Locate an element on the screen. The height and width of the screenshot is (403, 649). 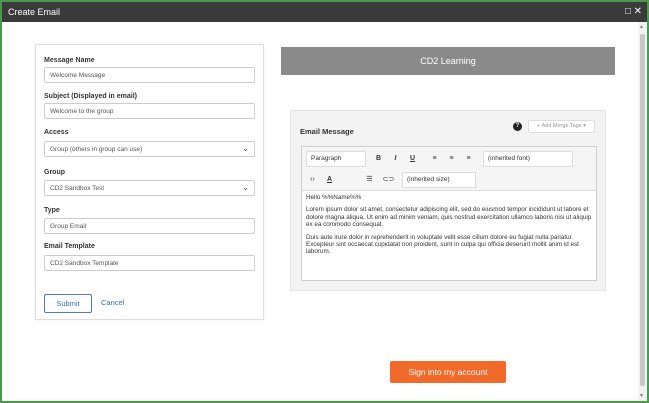
access-select-value: Group (others in group can use) is located at coordinates (96, 149).